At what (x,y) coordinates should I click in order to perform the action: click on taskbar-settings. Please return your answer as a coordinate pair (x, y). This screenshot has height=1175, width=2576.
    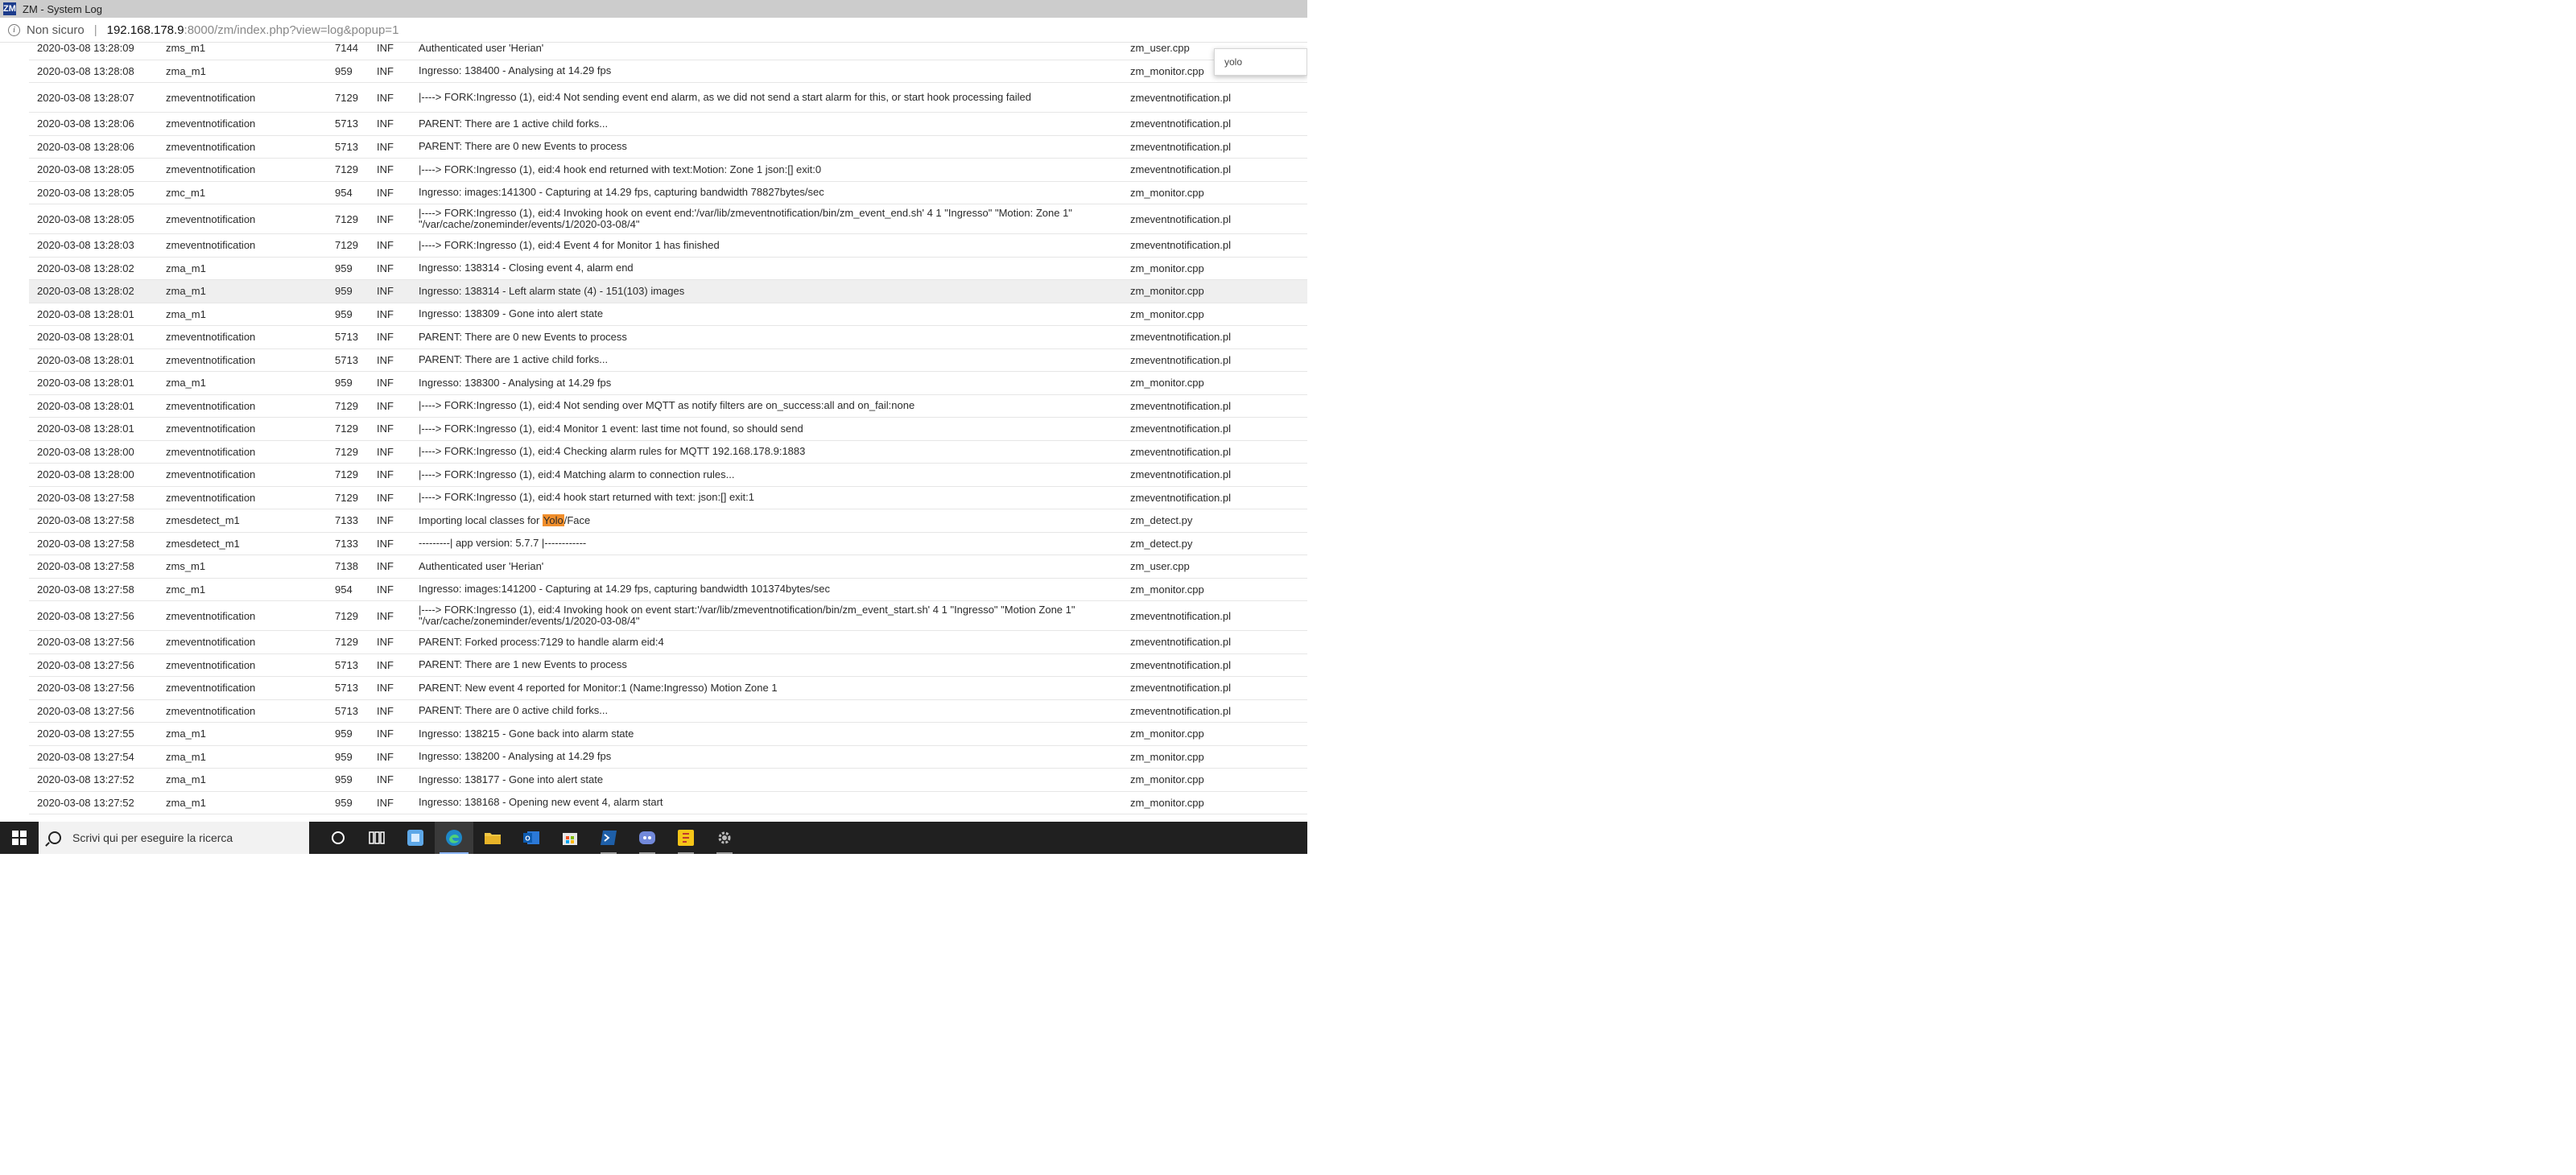
    Looking at the image, I should click on (724, 838).